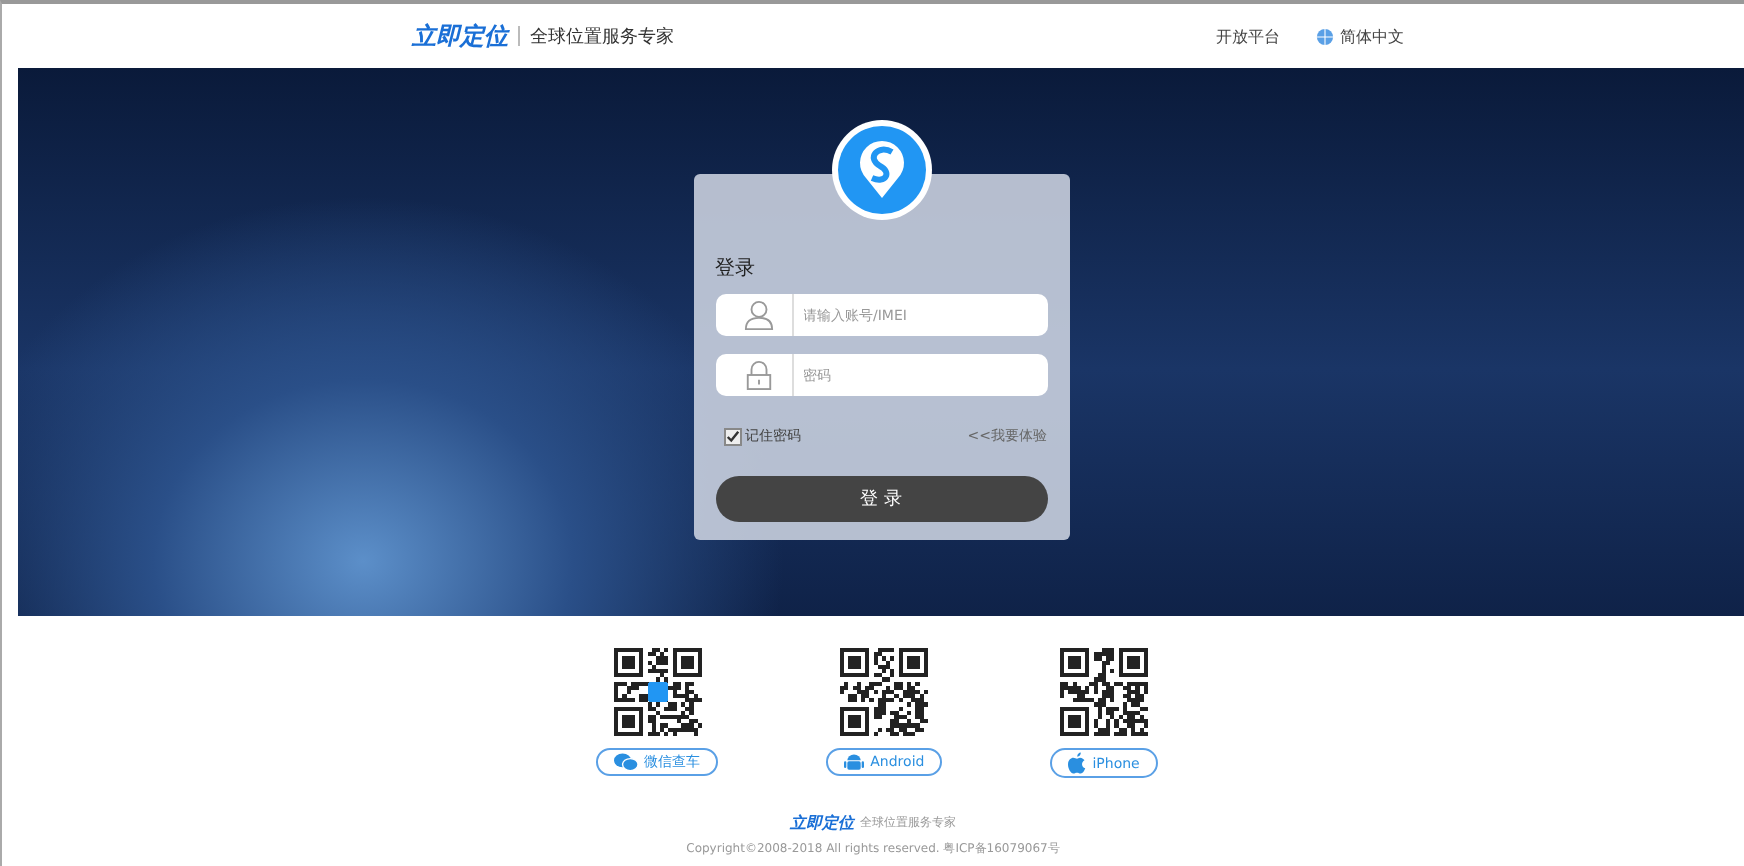 The height and width of the screenshot is (866, 1744). I want to click on login-title: 登录, so click(736, 269).